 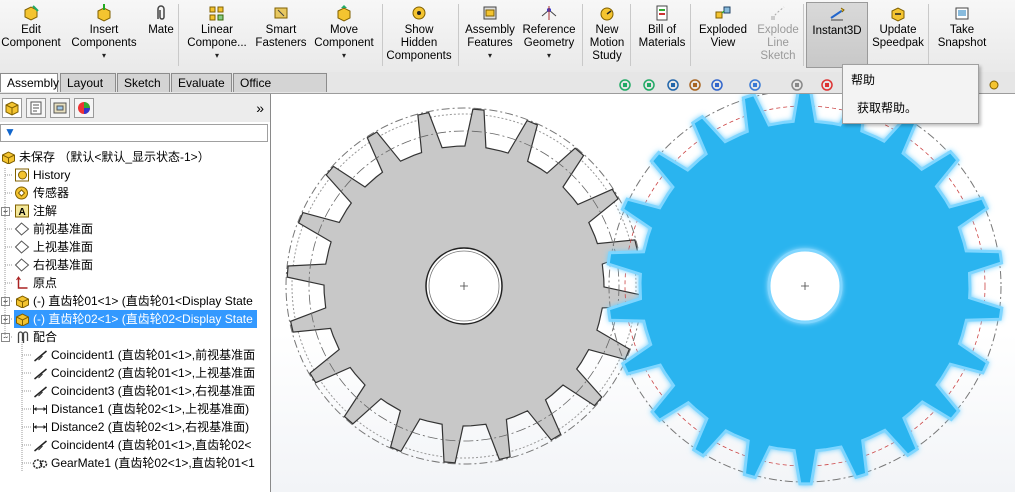 What do you see at coordinates (662, 35) in the screenshot?
I see `bill-of-materials-button: Bill of Materials` at bounding box center [662, 35].